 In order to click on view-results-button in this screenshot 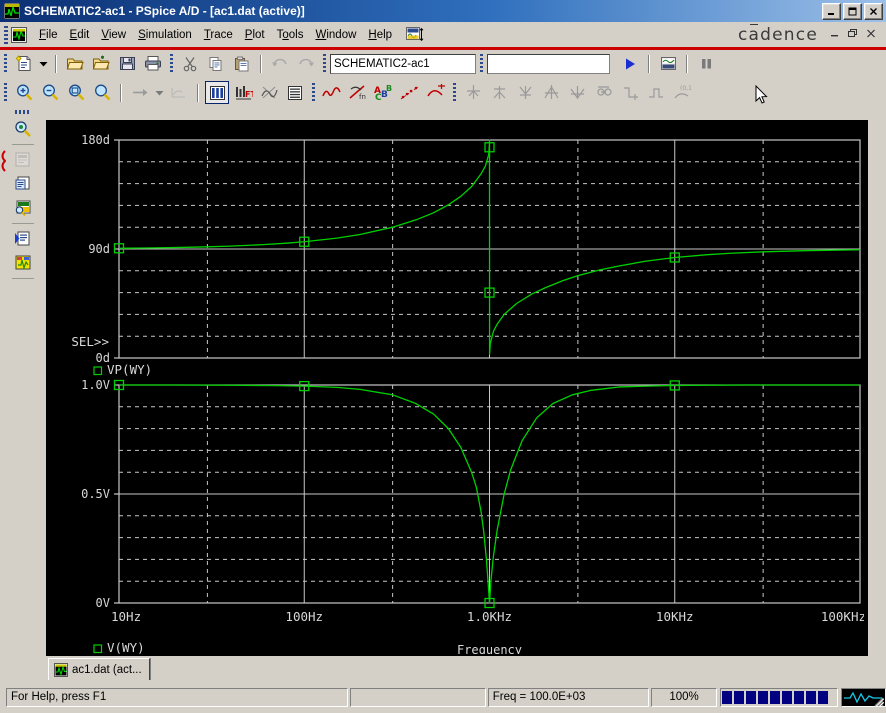, I will do `click(668, 63)`.